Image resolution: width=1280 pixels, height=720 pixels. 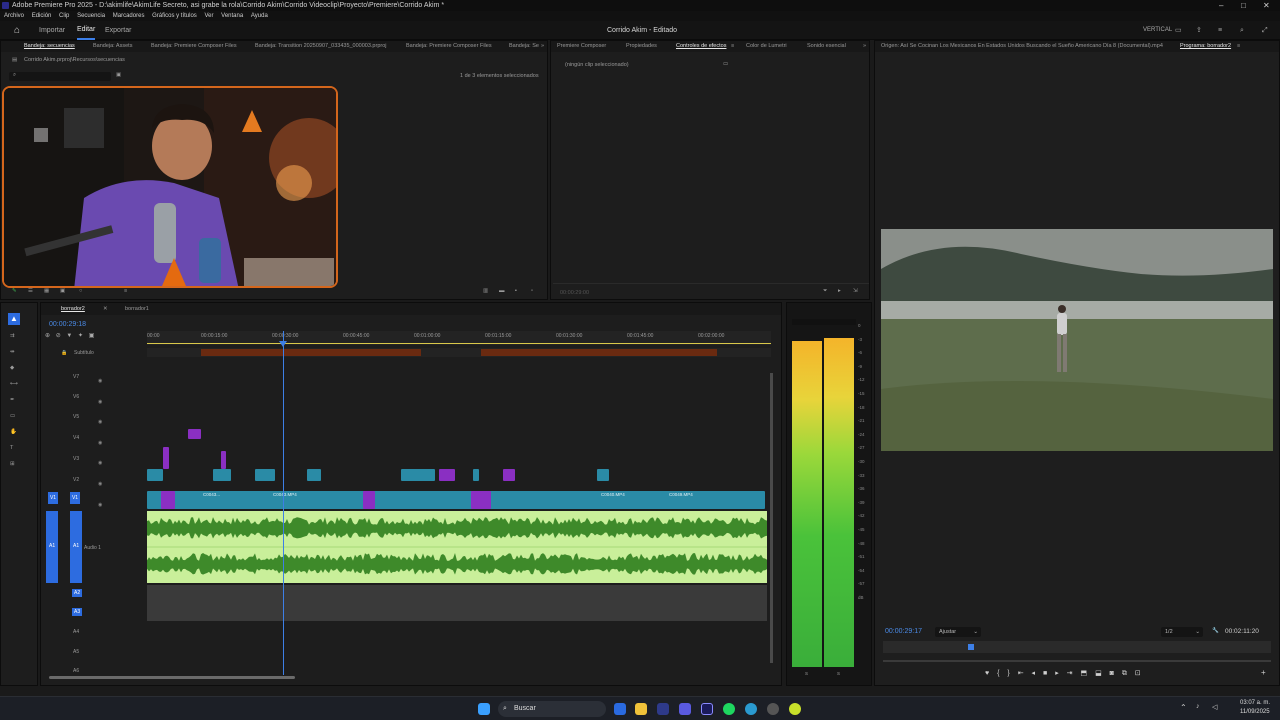 What do you see at coordinates (1215, 631) in the screenshot?
I see `wrench-icon: 🔧` at bounding box center [1215, 631].